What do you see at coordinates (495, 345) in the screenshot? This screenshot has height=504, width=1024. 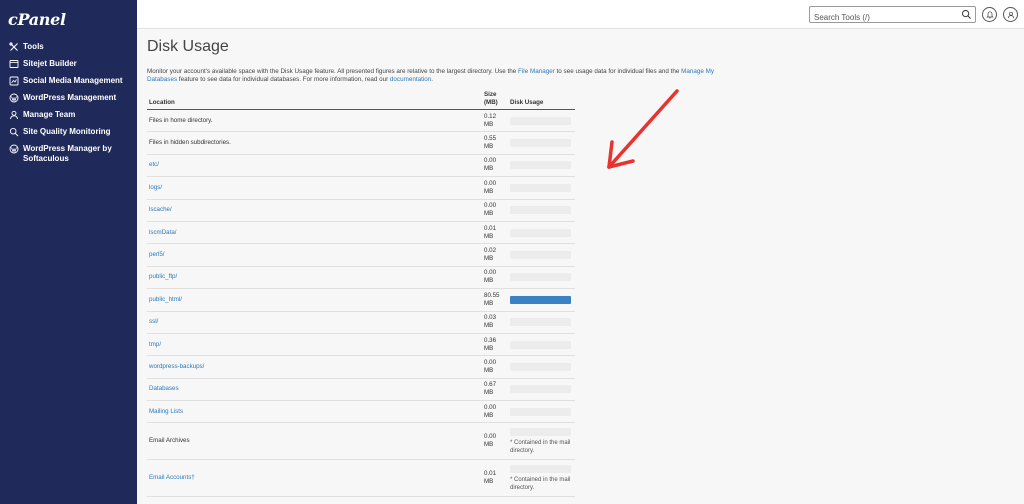 I see `size-cell: 0.36 MB` at bounding box center [495, 345].